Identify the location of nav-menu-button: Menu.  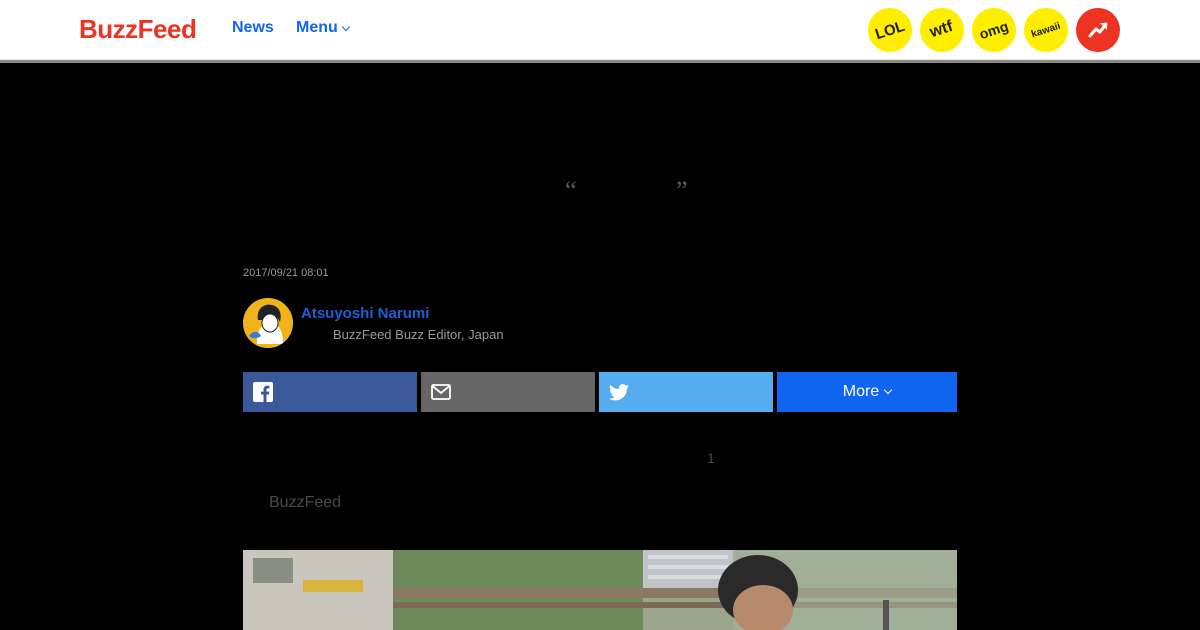
(323, 28).